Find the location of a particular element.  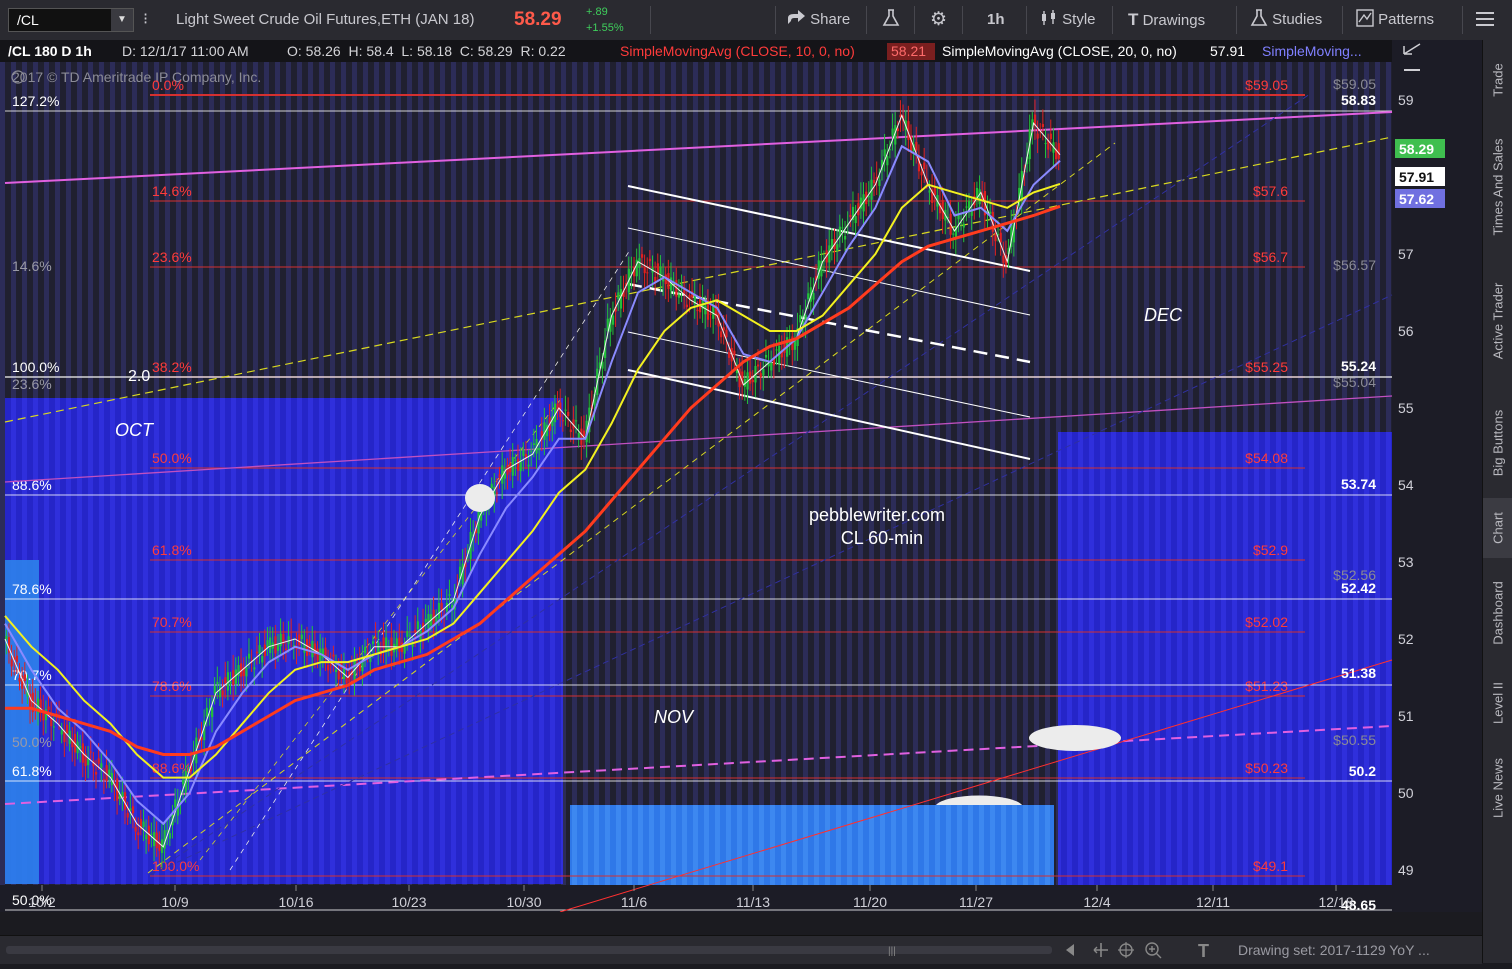

sidebar-item-trade: Trade is located at coordinates (1497, 80).